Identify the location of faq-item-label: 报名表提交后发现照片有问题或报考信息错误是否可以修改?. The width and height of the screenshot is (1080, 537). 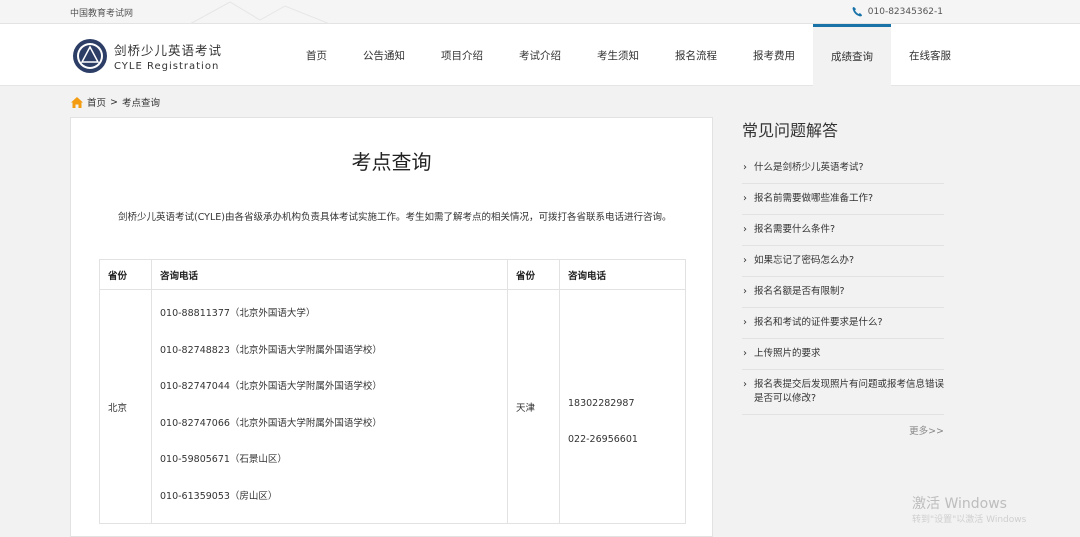
(849, 391).